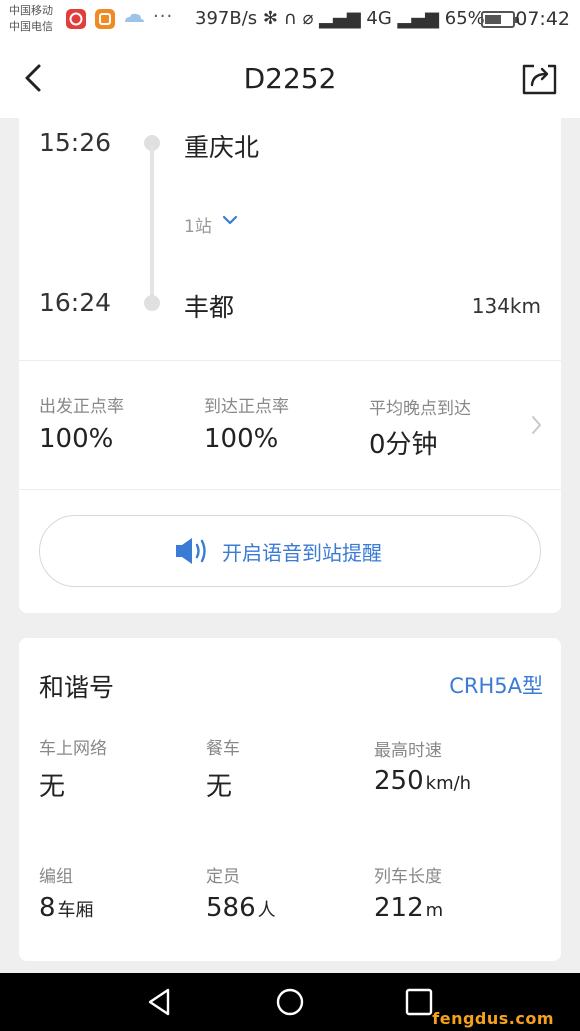  Describe the element at coordinates (31, 10) in the screenshot. I see `carrier-1: 中国移动` at that location.